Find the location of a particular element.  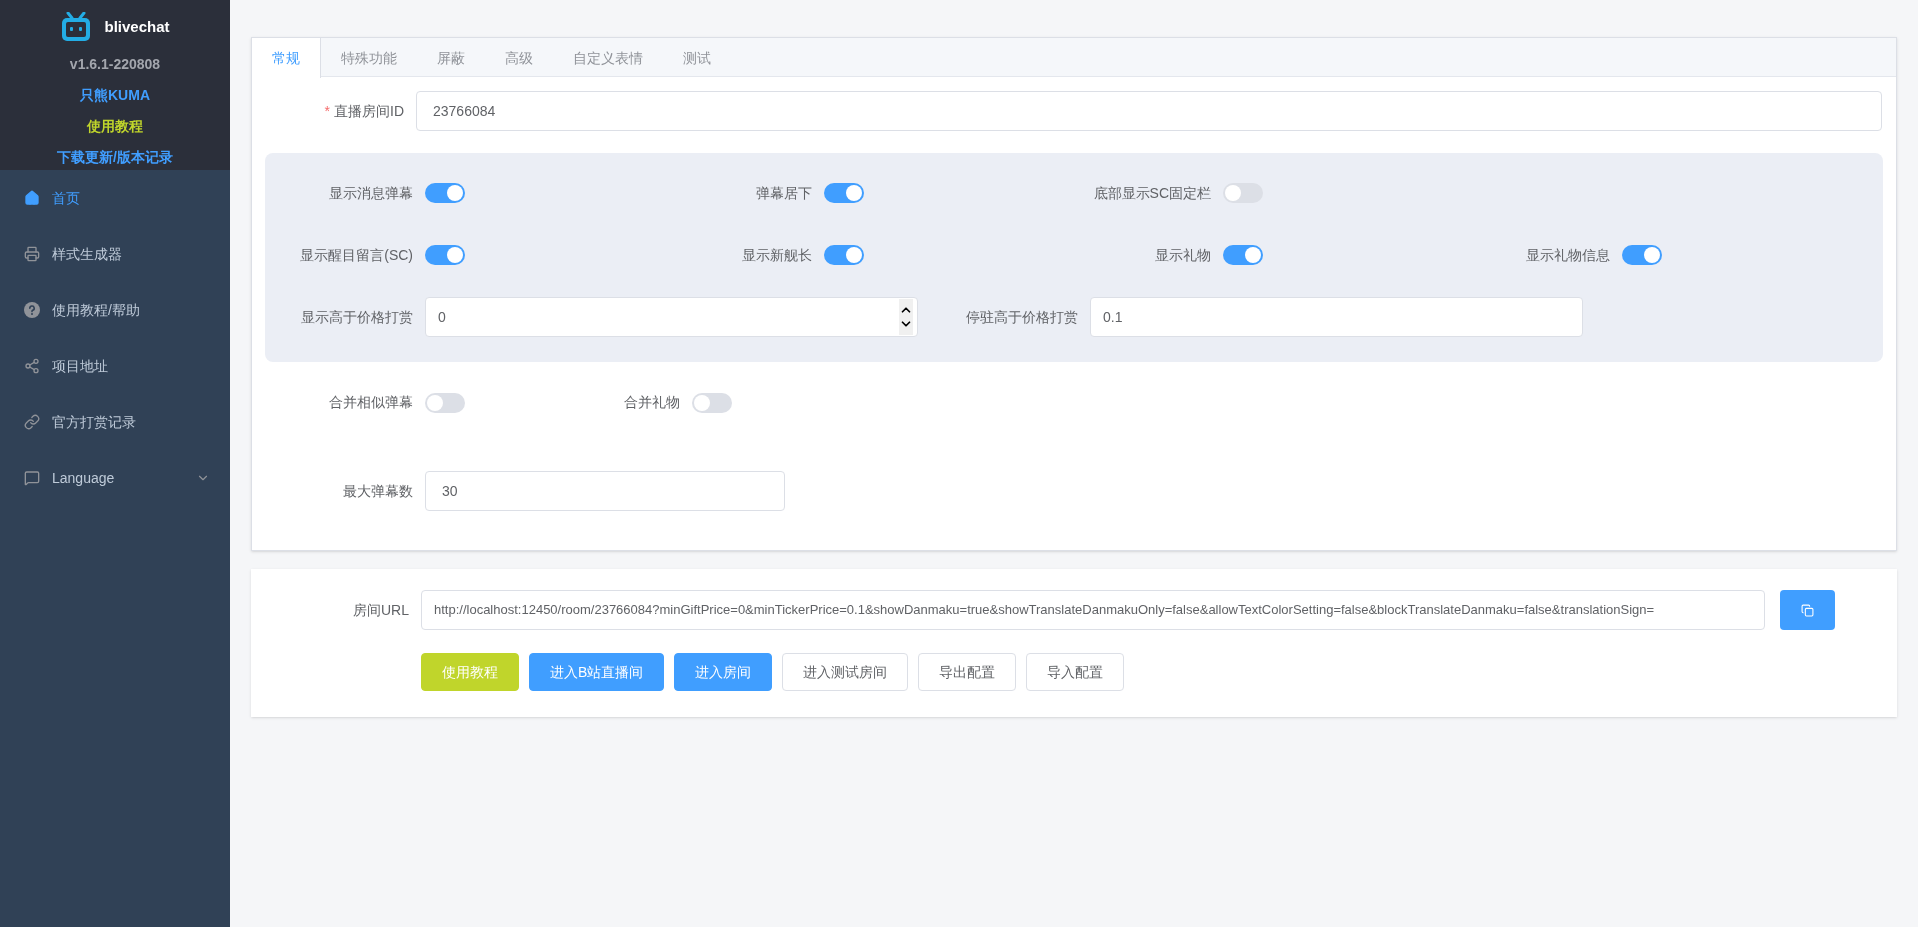

sidebar-link: 下载更新/版本记录 is located at coordinates (115, 157).